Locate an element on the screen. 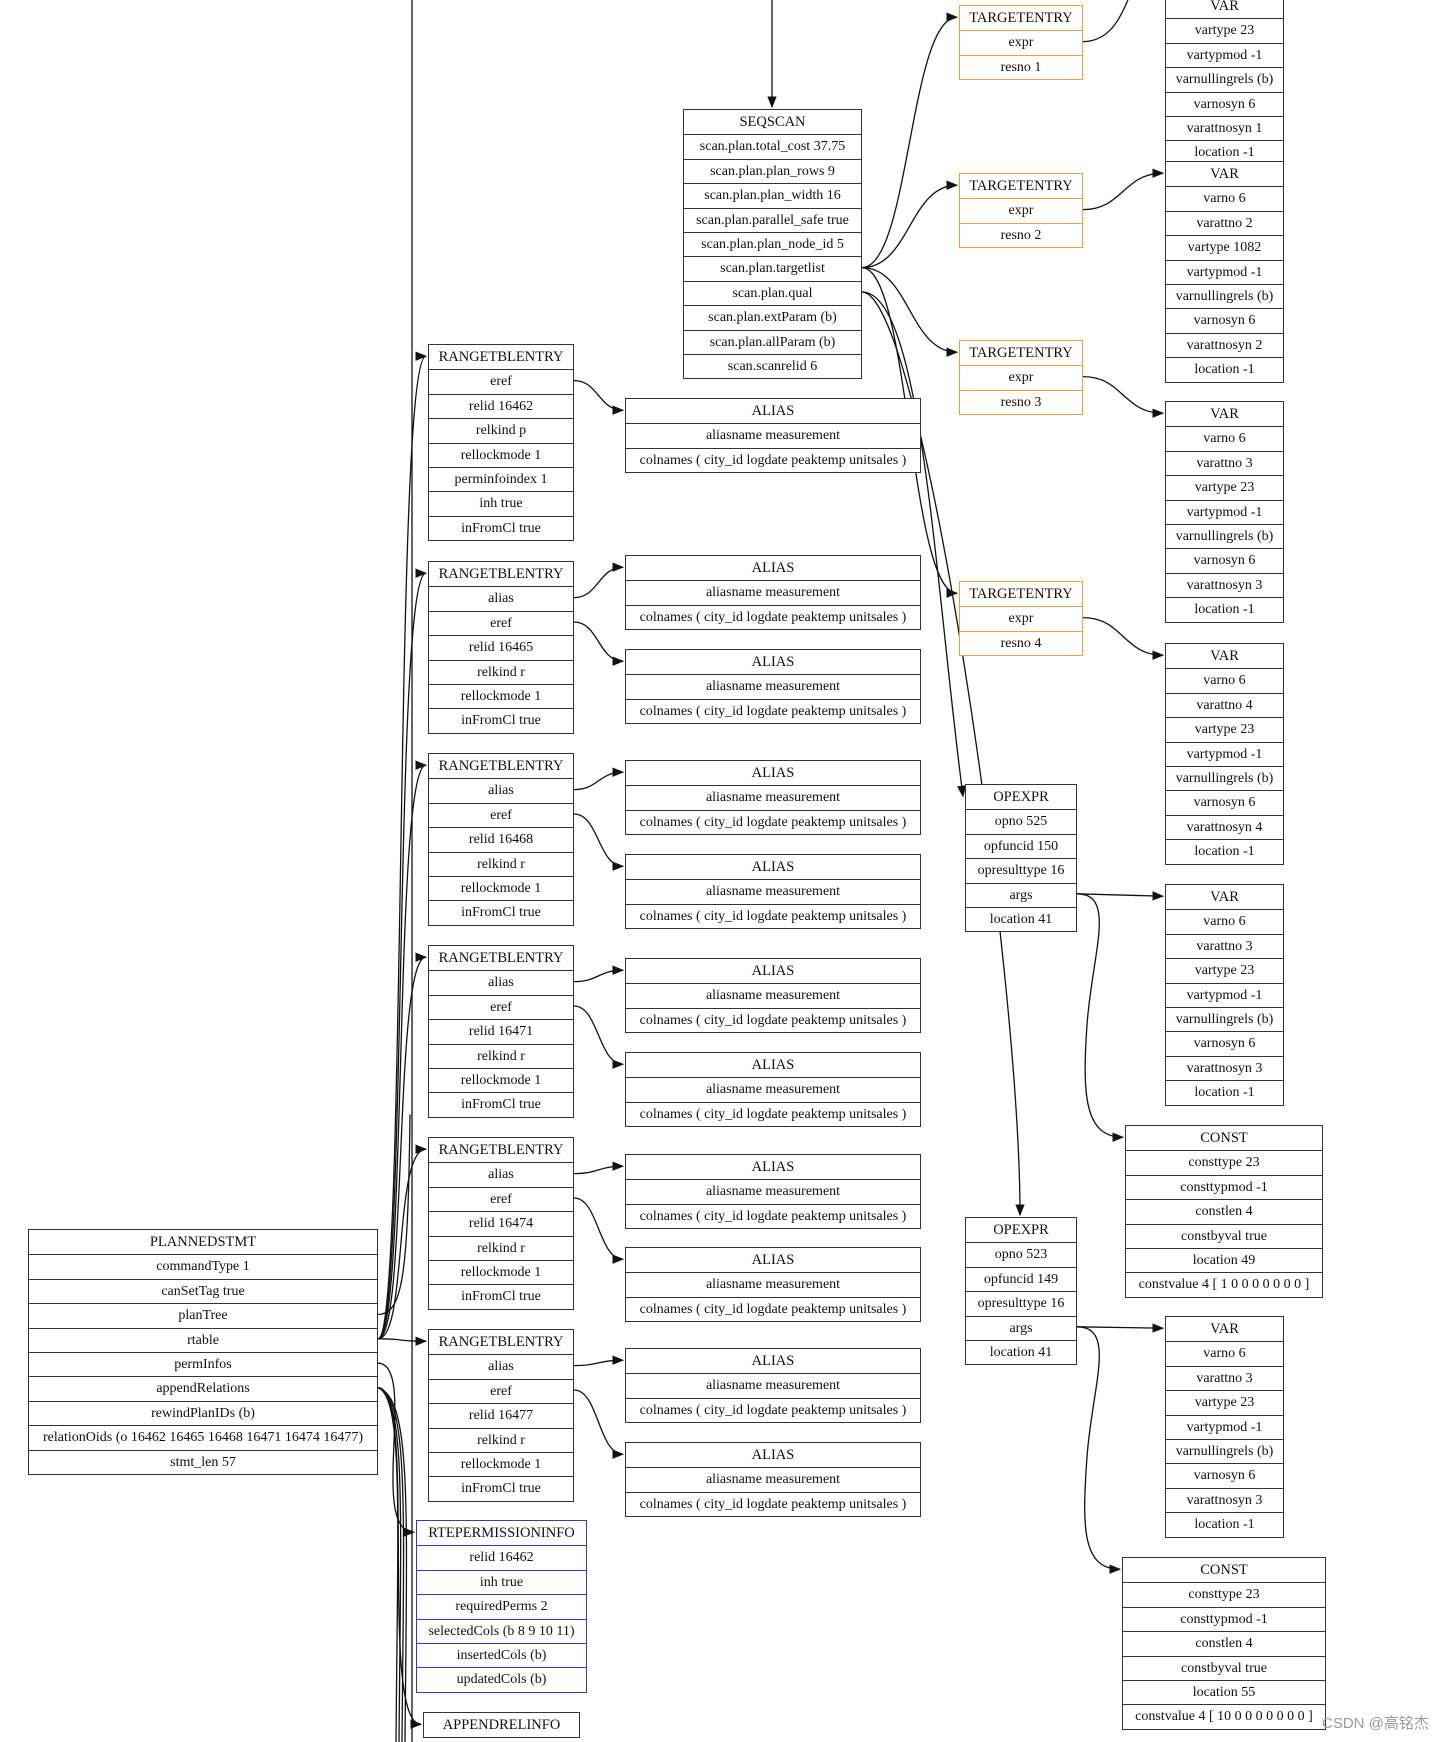 This screenshot has width=1442, height=1742. node-field: relid 16477 is located at coordinates (501, 1415).